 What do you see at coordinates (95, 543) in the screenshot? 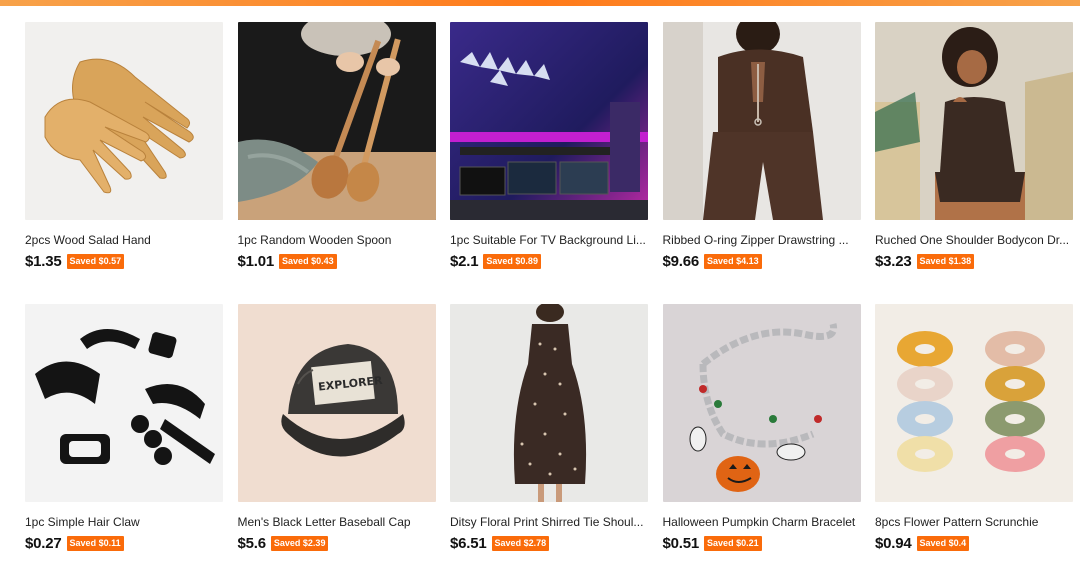
I see `saved-badge: Saved $0.11` at bounding box center [95, 543].